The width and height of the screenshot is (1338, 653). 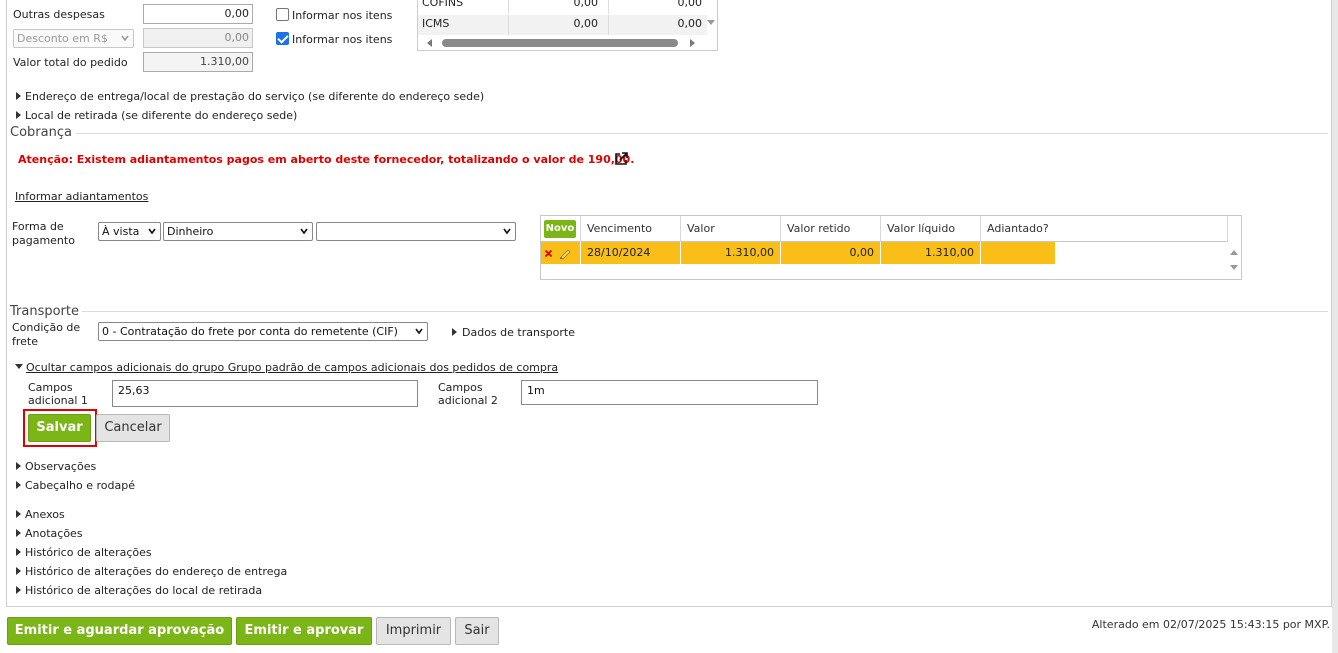 I want to click on tax-table-hscrollbar, so click(x=564, y=43).